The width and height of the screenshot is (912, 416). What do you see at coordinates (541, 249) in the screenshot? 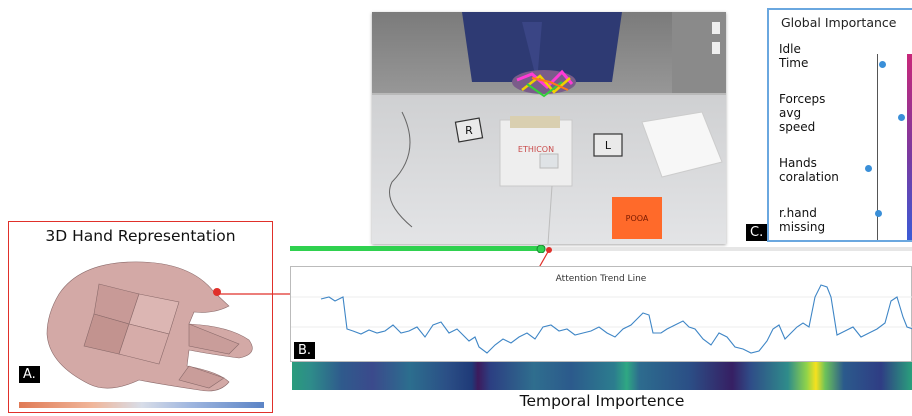
I see `timeline-scrubber` at bounding box center [541, 249].